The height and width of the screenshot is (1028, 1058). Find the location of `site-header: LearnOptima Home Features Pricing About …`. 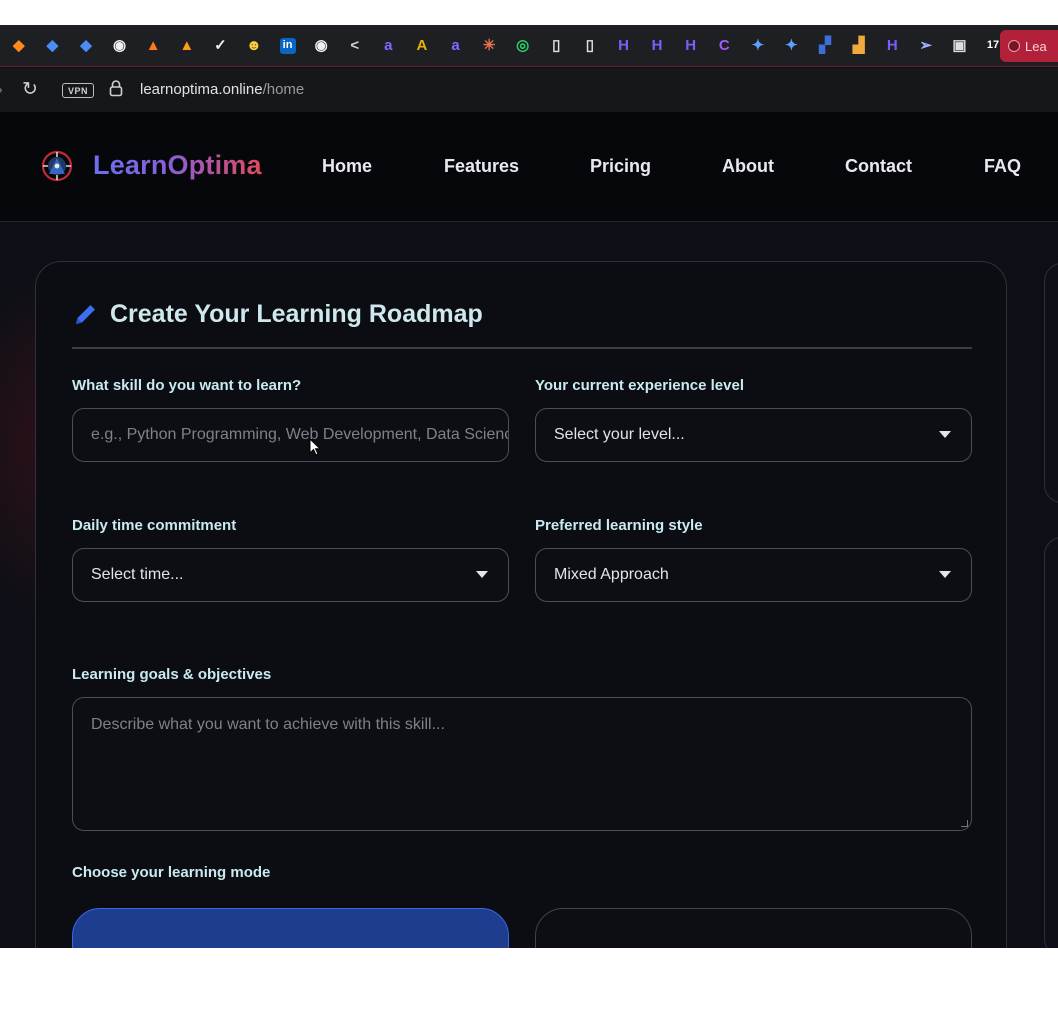

site-header: LearnOptima Home Features Pricing About … is located at coordinates (529, 167).